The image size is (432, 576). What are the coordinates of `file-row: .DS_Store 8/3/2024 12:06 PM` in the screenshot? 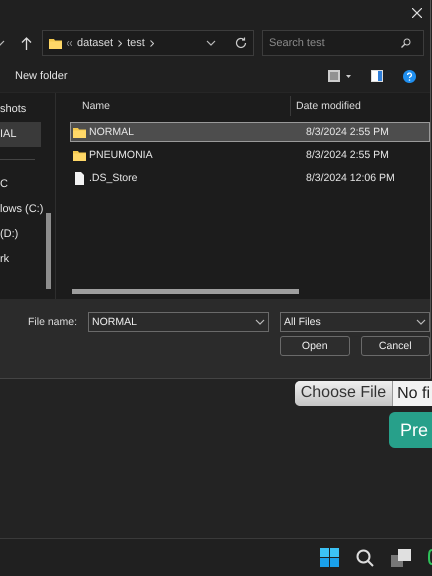 It's located at (250, 178).